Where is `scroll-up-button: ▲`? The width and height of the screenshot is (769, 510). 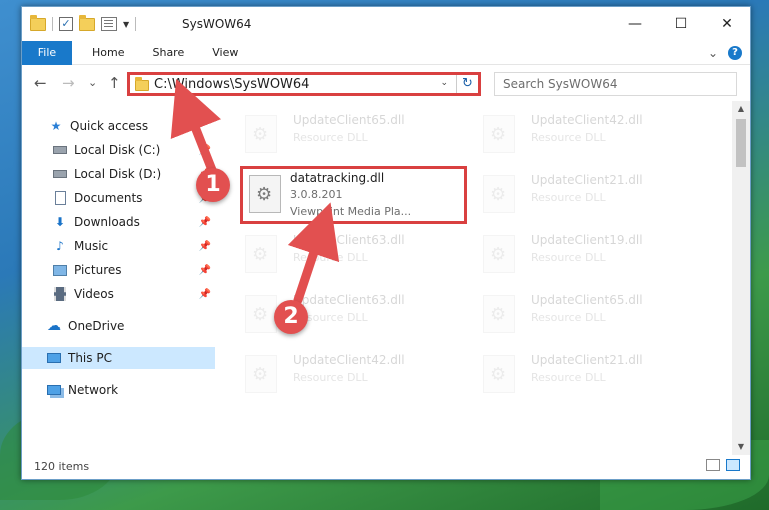
scroll-up-button: ▲ is located at coordinates (741, 109).